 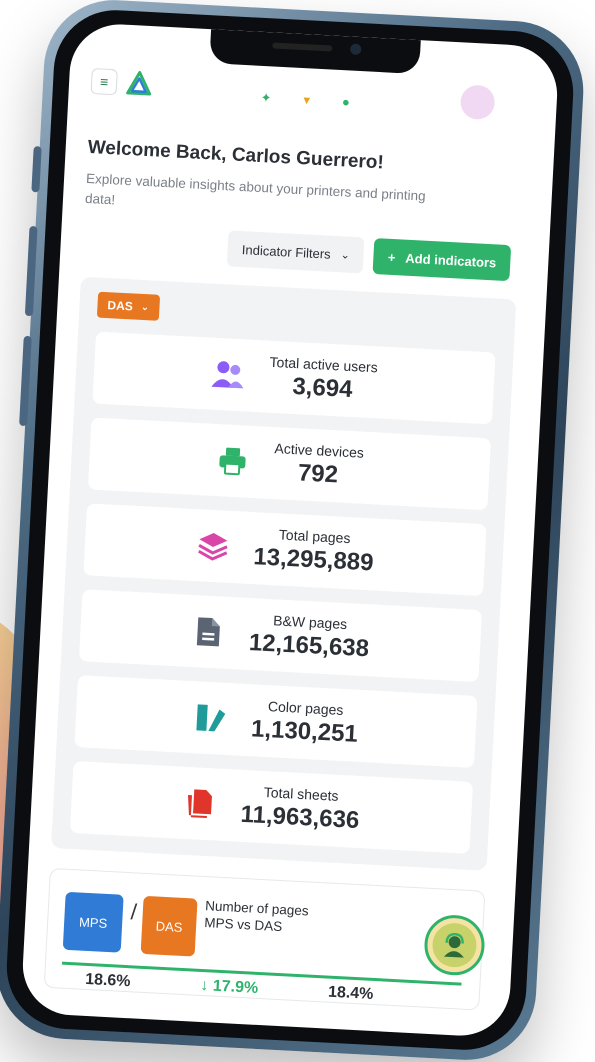 I want to click on source-selector-dropdown: DAS ⌄, so click(x=128, y=306).